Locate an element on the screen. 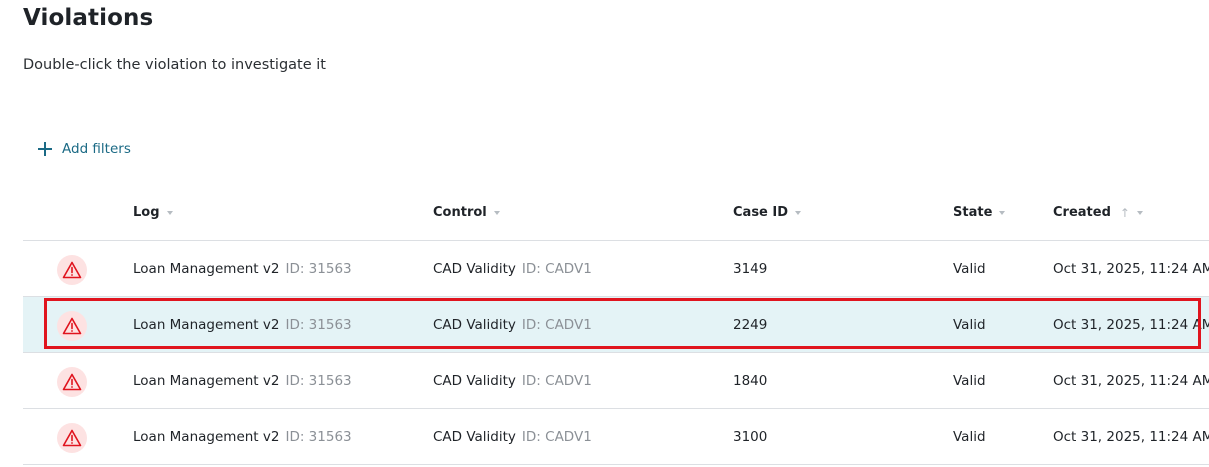  sort-ascending-icon: ↑ is located at coordinates (1124, 212).